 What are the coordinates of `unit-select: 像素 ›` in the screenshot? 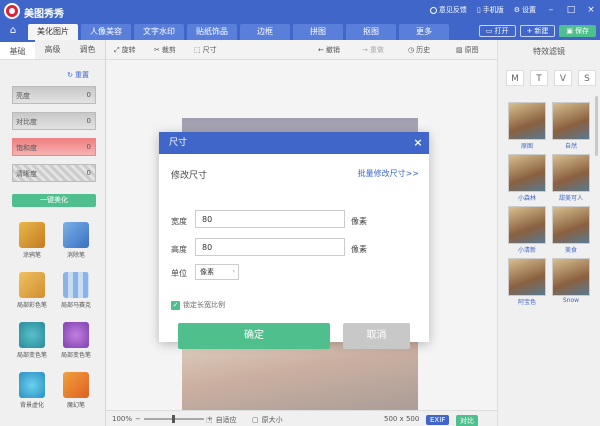 It's located at (217, 272).